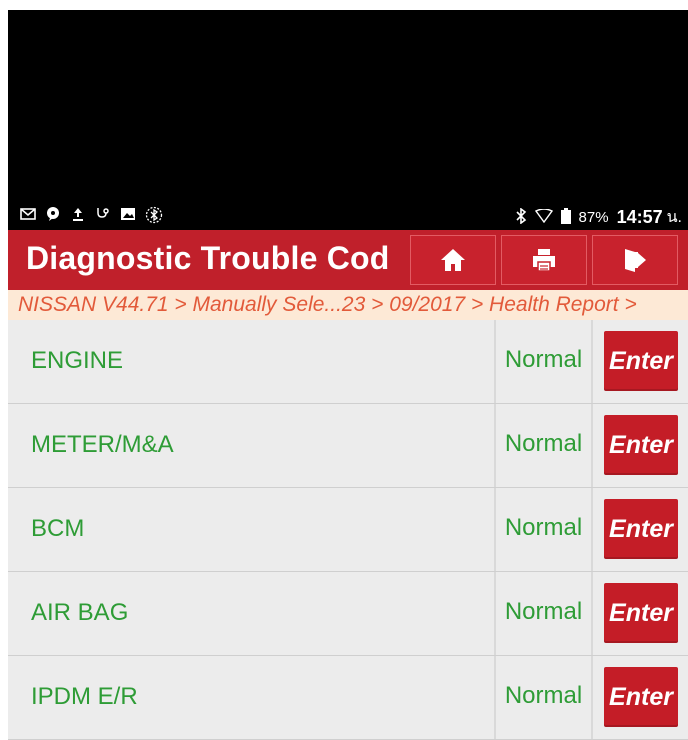 The height and width of the screenshot is (740, 688). Describe the element at coordinates (154, 215) in the screenshot. I see `bluetooth-circle-icon` at that location.